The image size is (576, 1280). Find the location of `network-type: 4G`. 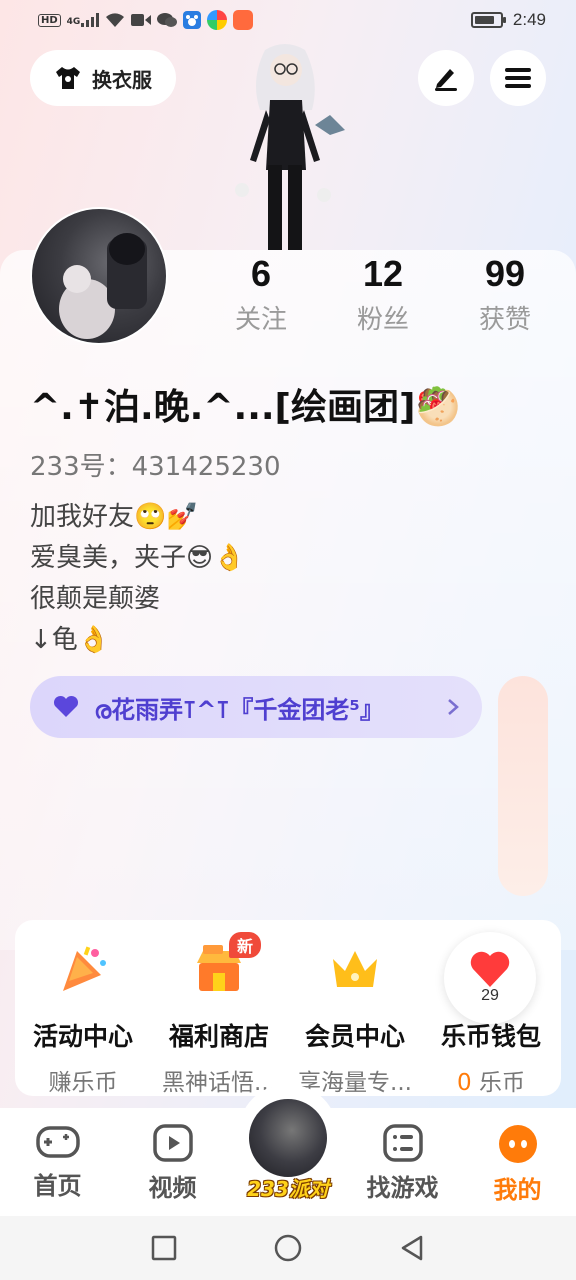

network-type: 4G is located at coordinates (73, 22).